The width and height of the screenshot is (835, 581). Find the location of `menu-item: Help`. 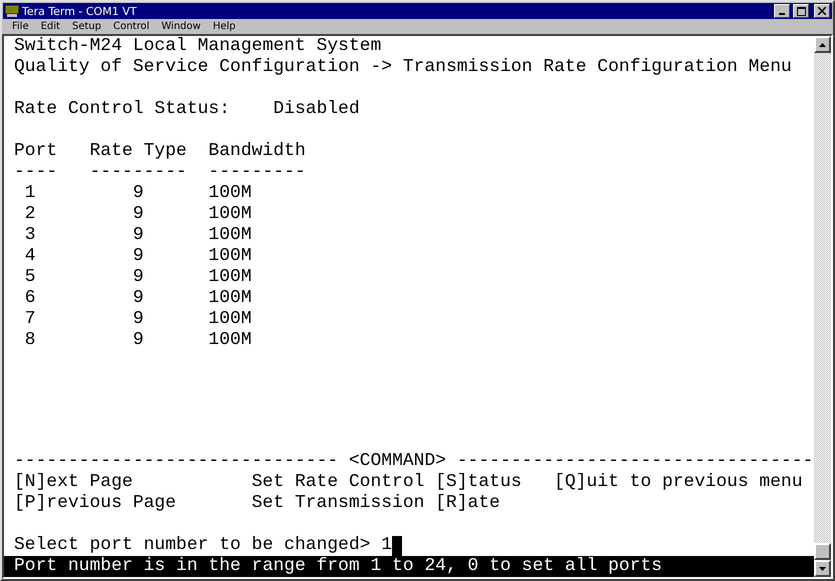

menu-item: Help is located at coordinates (224, 26).